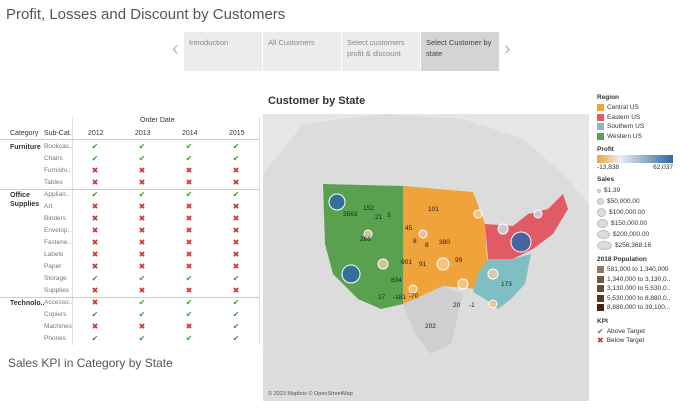  What do you see at coordinates (638, 137) in the screenshot?
I see `region-legend-item: Western US` at bounding box center [638, 137].